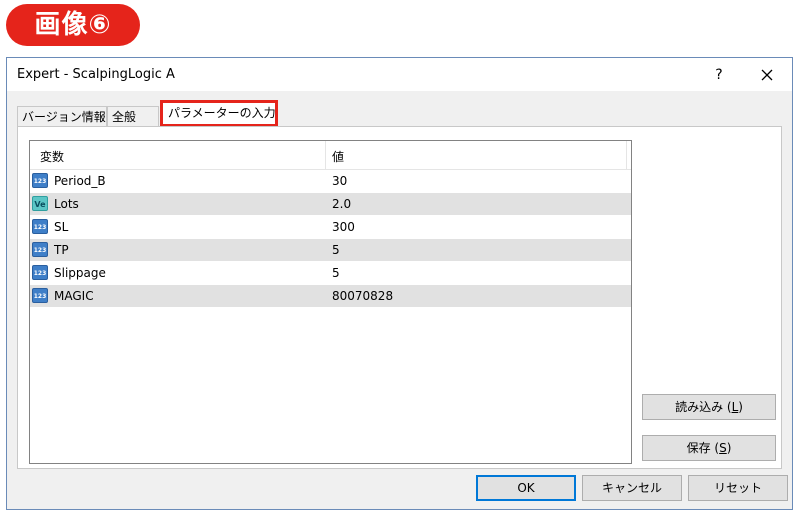  Describe the element at coordinates (61, 250) in the screenshot. I see `parameter-name: TP` at that location.